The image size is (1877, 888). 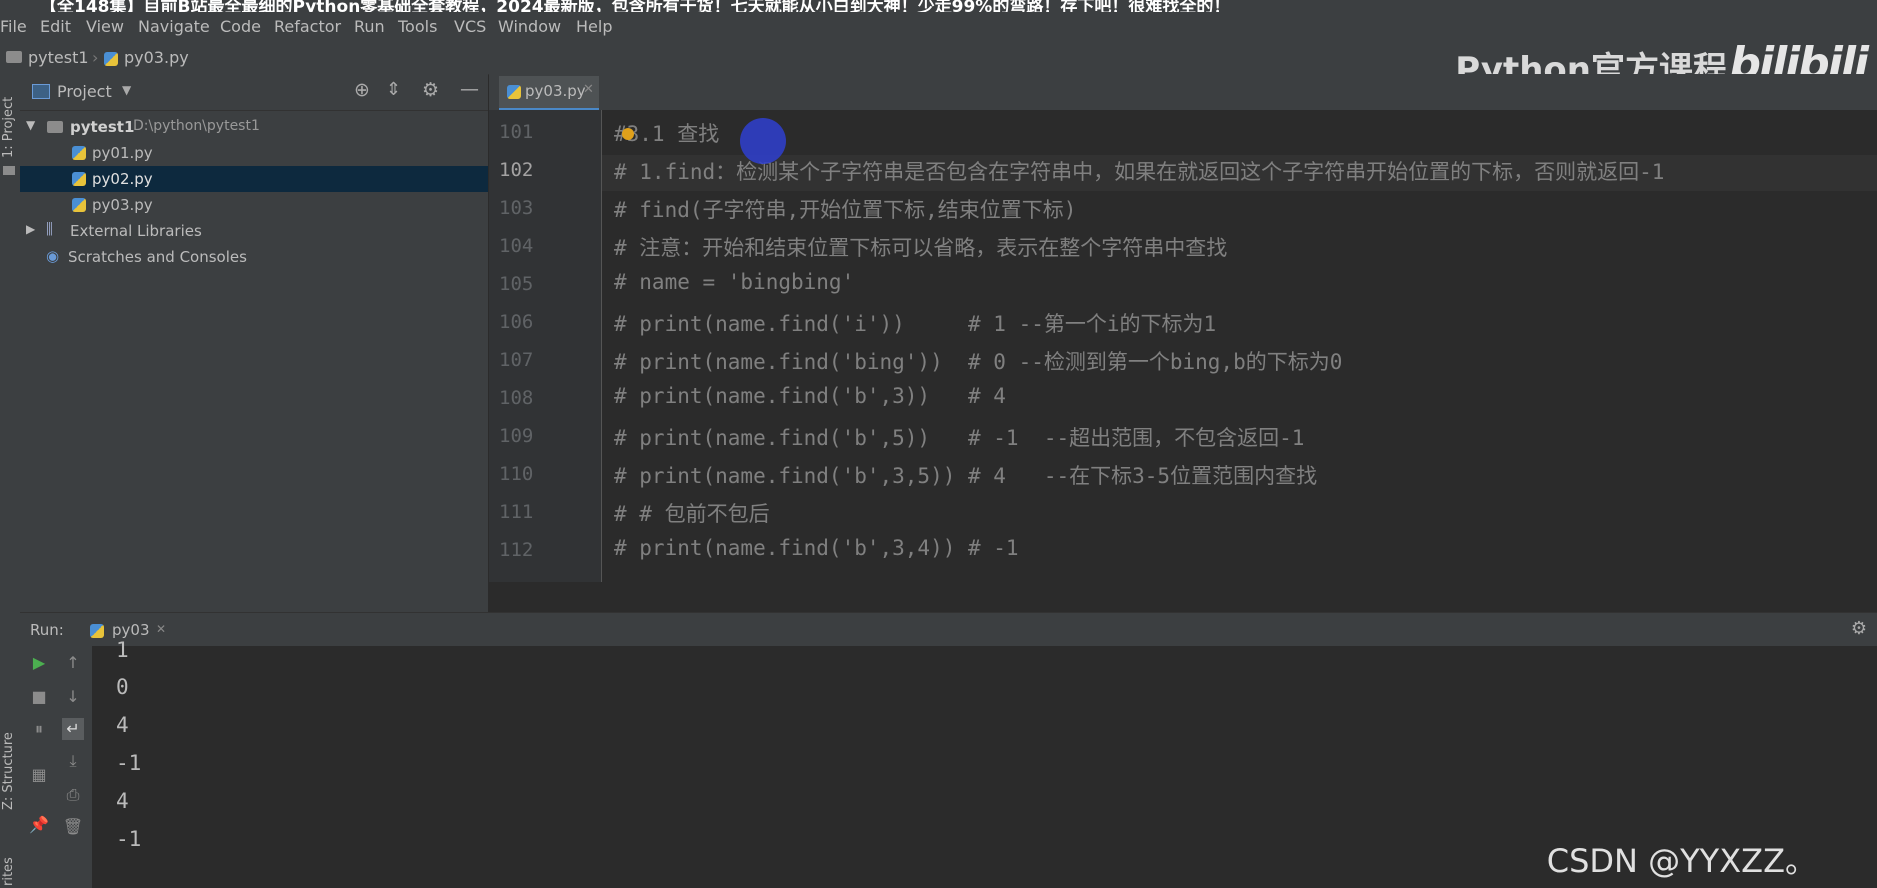 I want to click on menu-navigate: Navigate, so click(x=174, y=26).